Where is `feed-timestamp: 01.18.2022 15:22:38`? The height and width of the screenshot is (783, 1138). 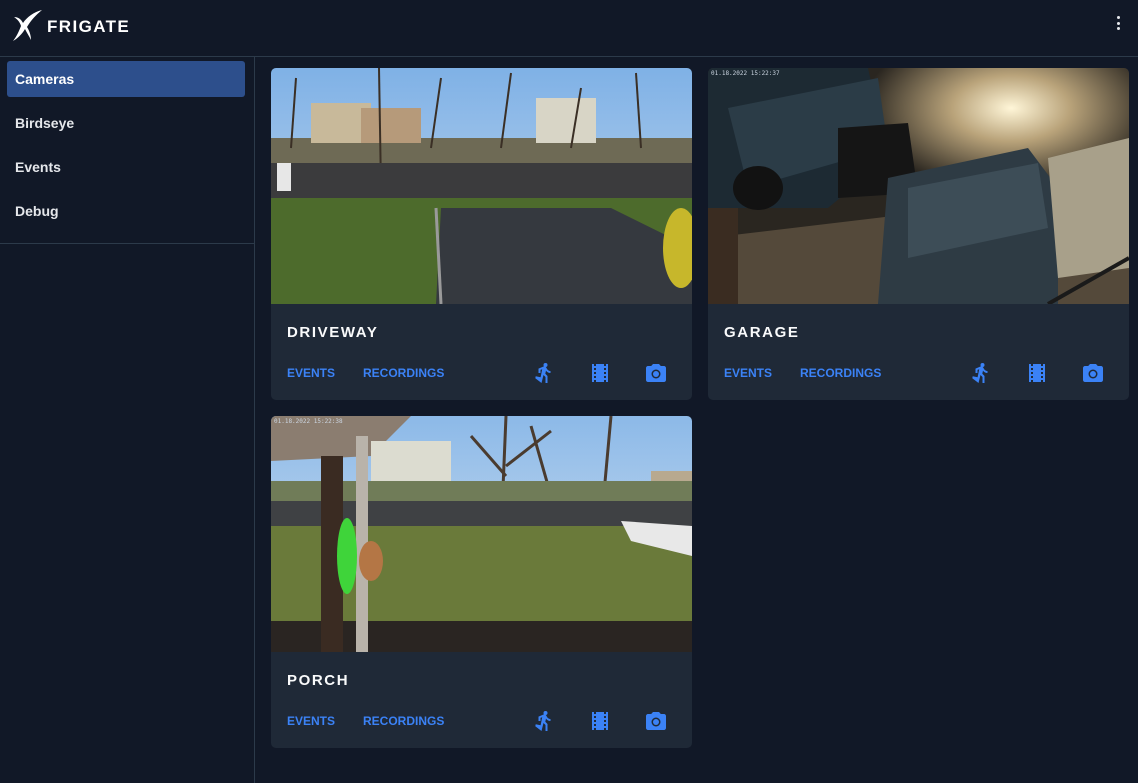 feed-timestamp: 01.18.2022 15:22:38 is located at coordinates (308, 421).